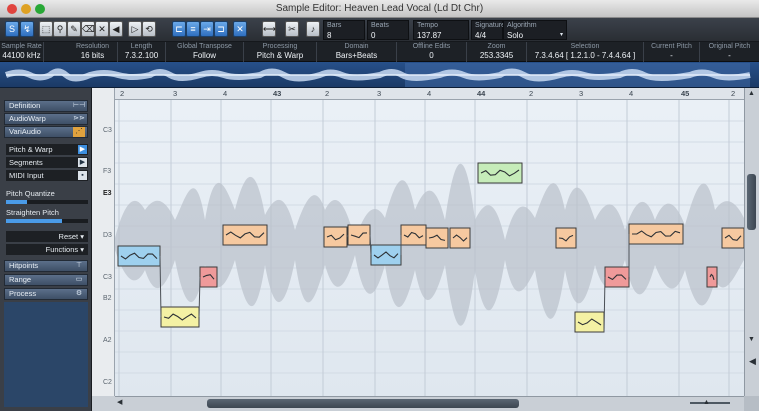 The width and height of the screenshot is (759, 411). Describe the element at coordinates (74, 29) in the screenshot. I see `draw-icon: ✎` at that location.